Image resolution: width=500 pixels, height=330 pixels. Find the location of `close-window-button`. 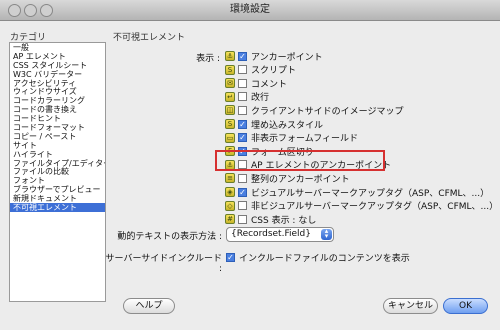

close-window-button is located at coordinates (14, 10).